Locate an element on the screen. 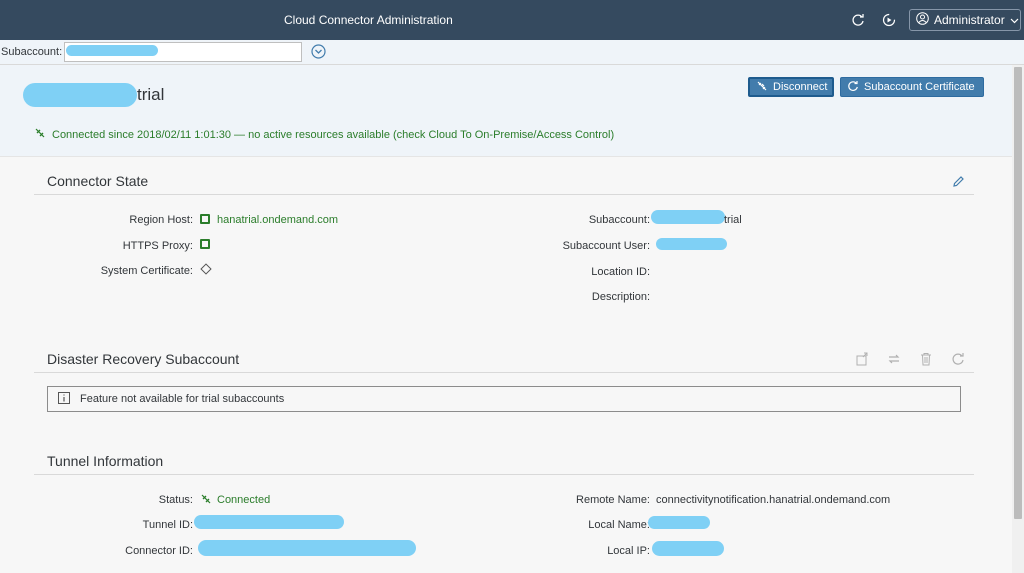 This screenshot has width=1024, height=573. scrollbar is located at coordinates (1018, 319).